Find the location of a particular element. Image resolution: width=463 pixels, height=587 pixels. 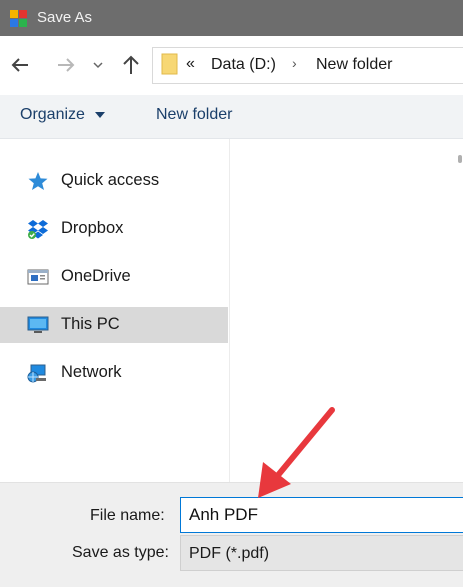

dropdown-arrow-icon is located at coordinates (100, 115).